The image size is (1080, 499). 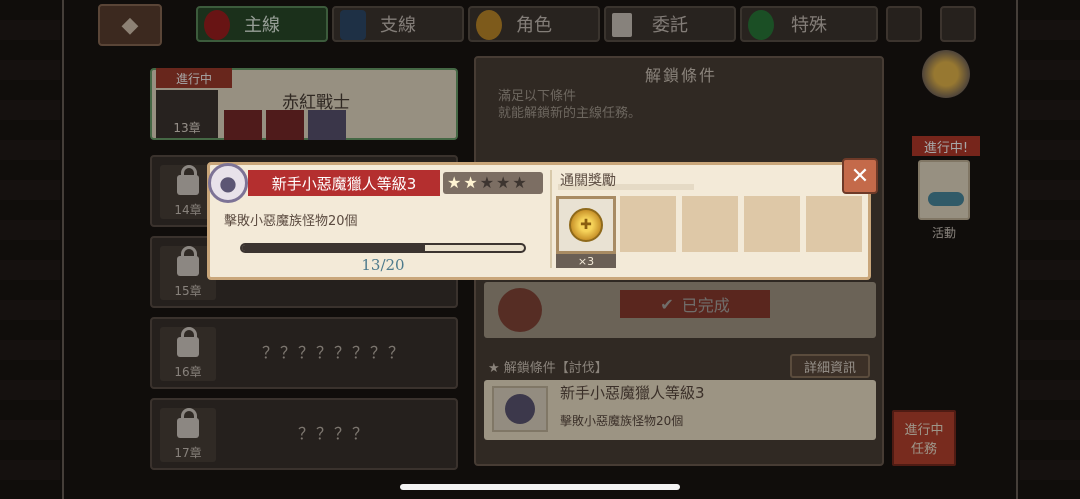 I want to click on progress-bar, so click(x=383, y=248).